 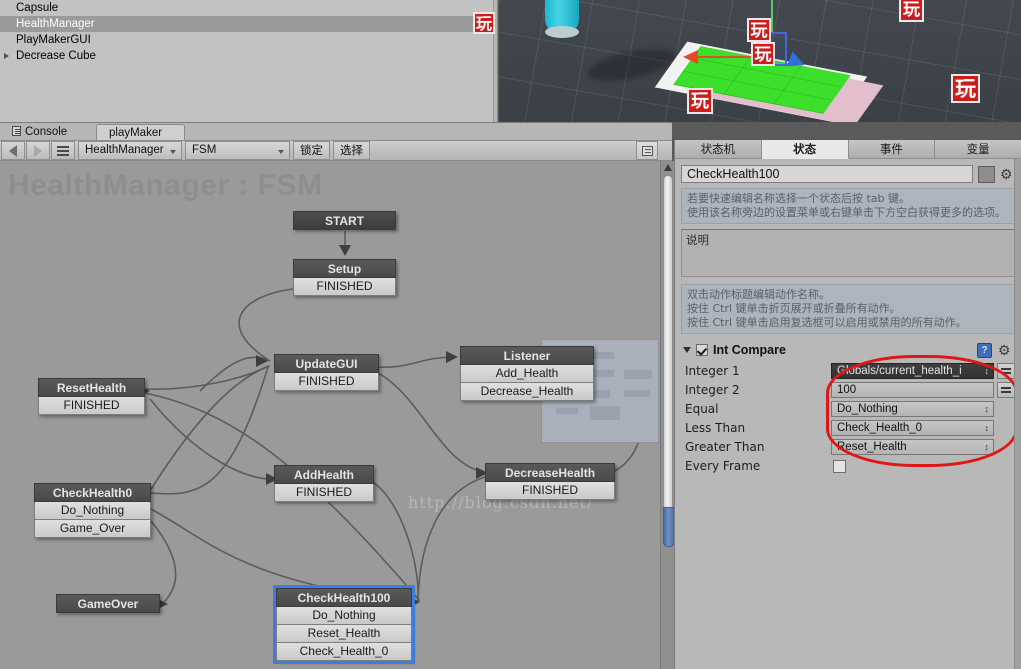 What do you see at coordinates (848, 253) in the screenshot?
I see `state-description-textarea: 说明` at bounding box center [848, 253].